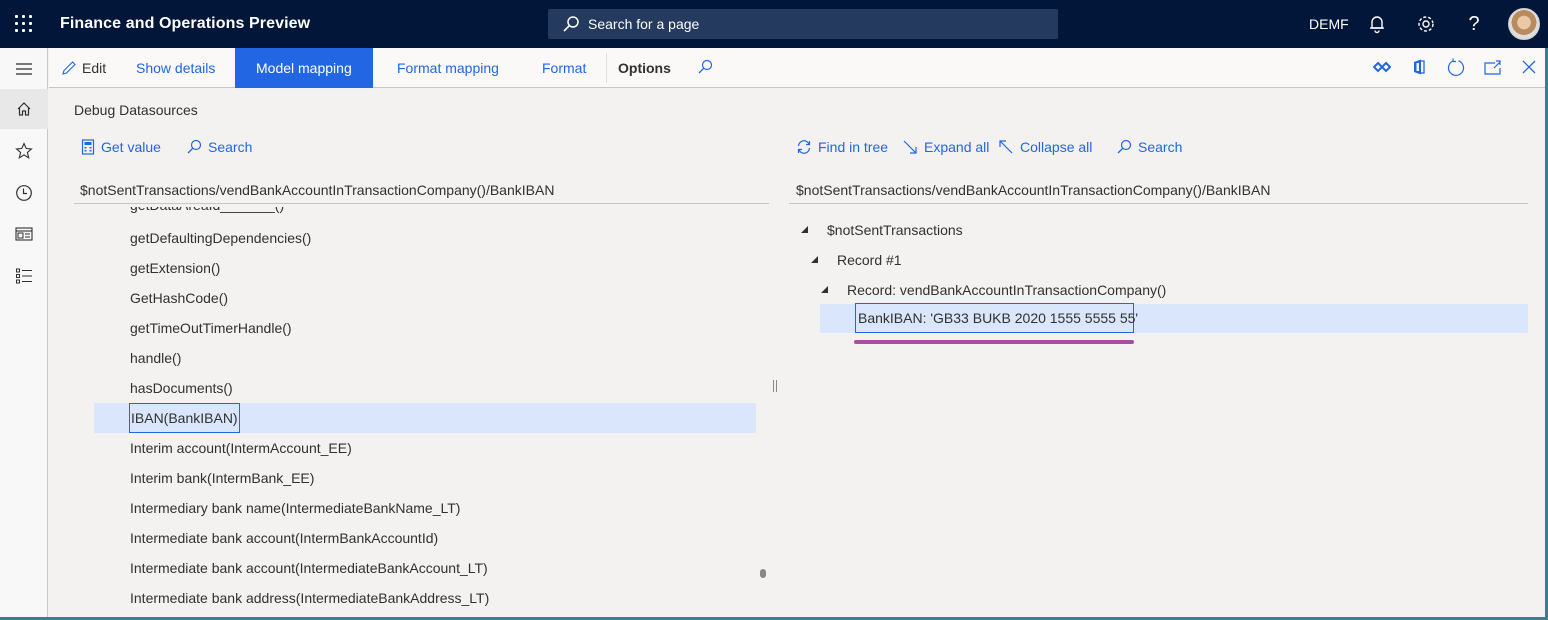 The width and height of the screenshot is (1548, 620). I want to click on list-item: getExtension(), so click(425, 268).